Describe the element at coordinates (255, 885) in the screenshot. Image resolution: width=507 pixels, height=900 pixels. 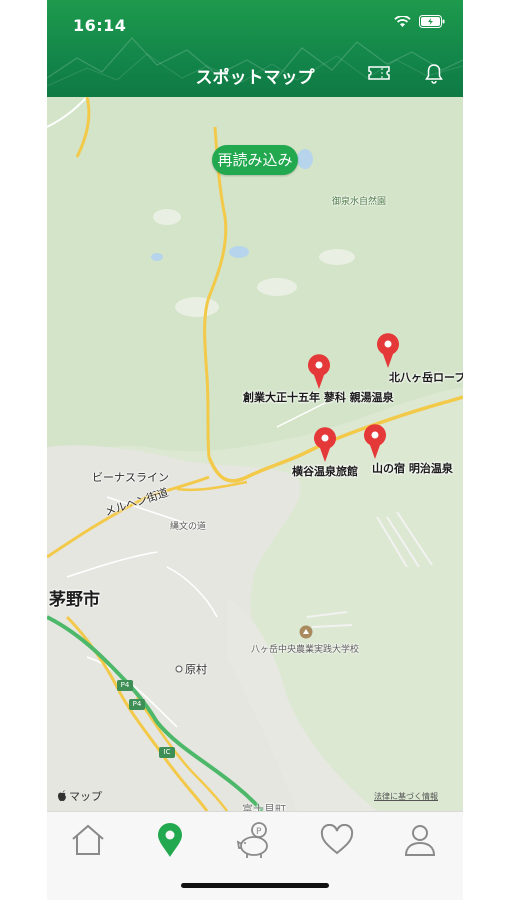
I see `home-indicator` at that location.